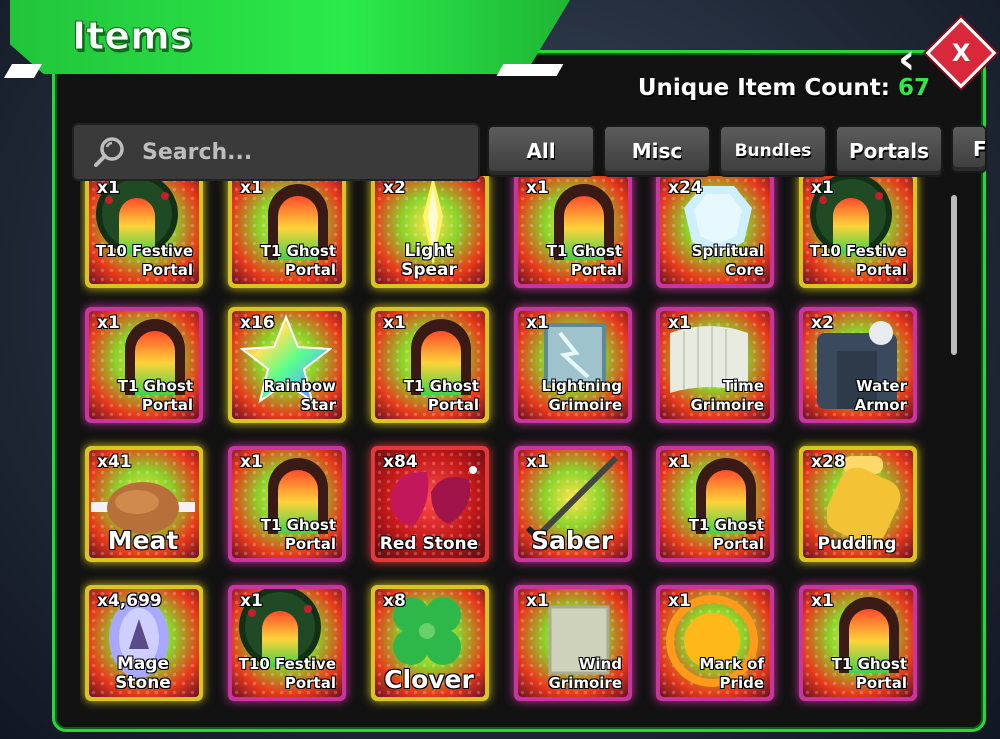  I want to click on unique-item-count: Unique Item Count: 67, so click(784, 88).